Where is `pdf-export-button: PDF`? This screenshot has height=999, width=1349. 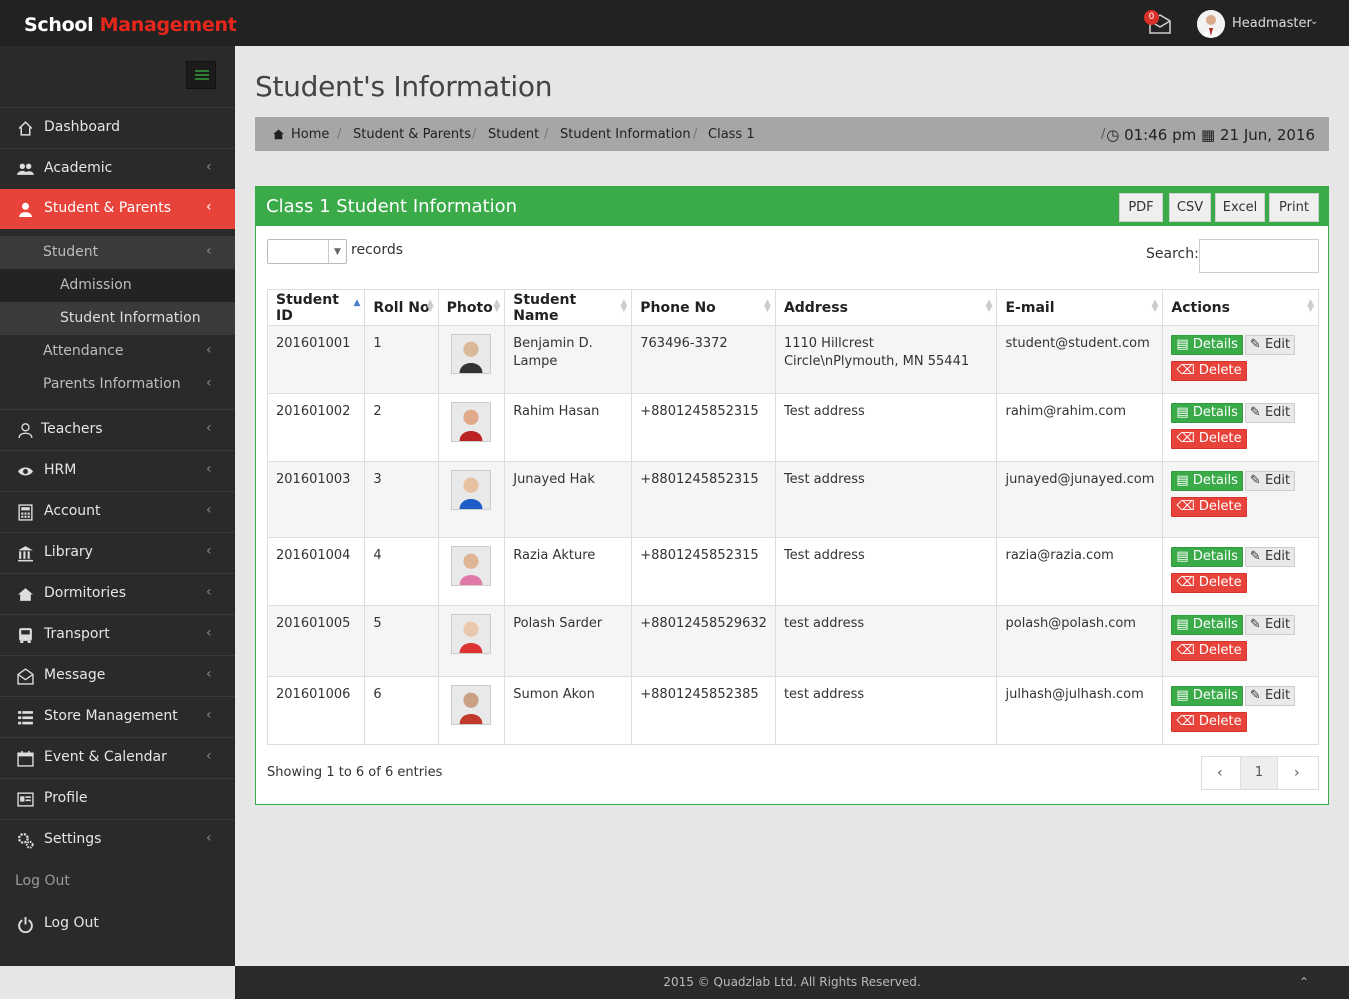
pdf-export-button: PDF is located at coordinates (1141, 207).